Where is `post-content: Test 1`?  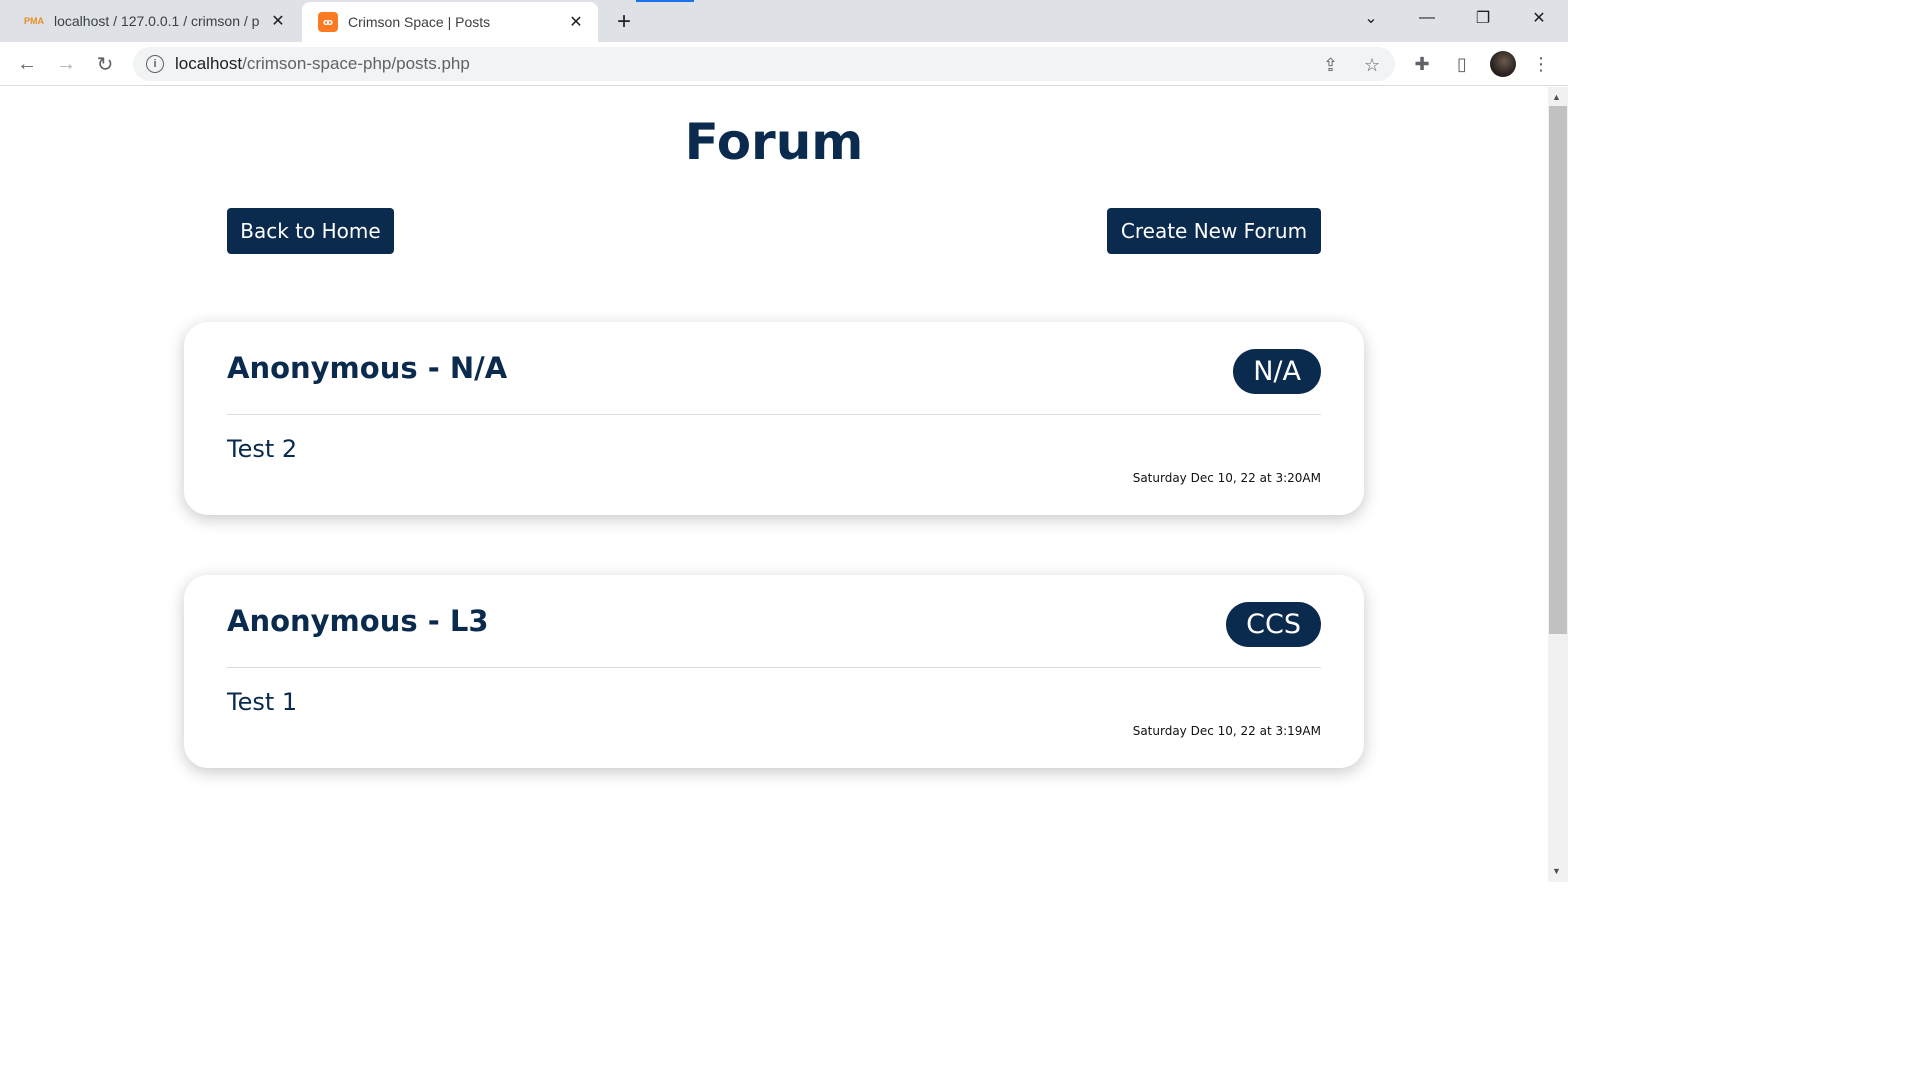 post-content: Test 1 is located at coordinates (262, 702).